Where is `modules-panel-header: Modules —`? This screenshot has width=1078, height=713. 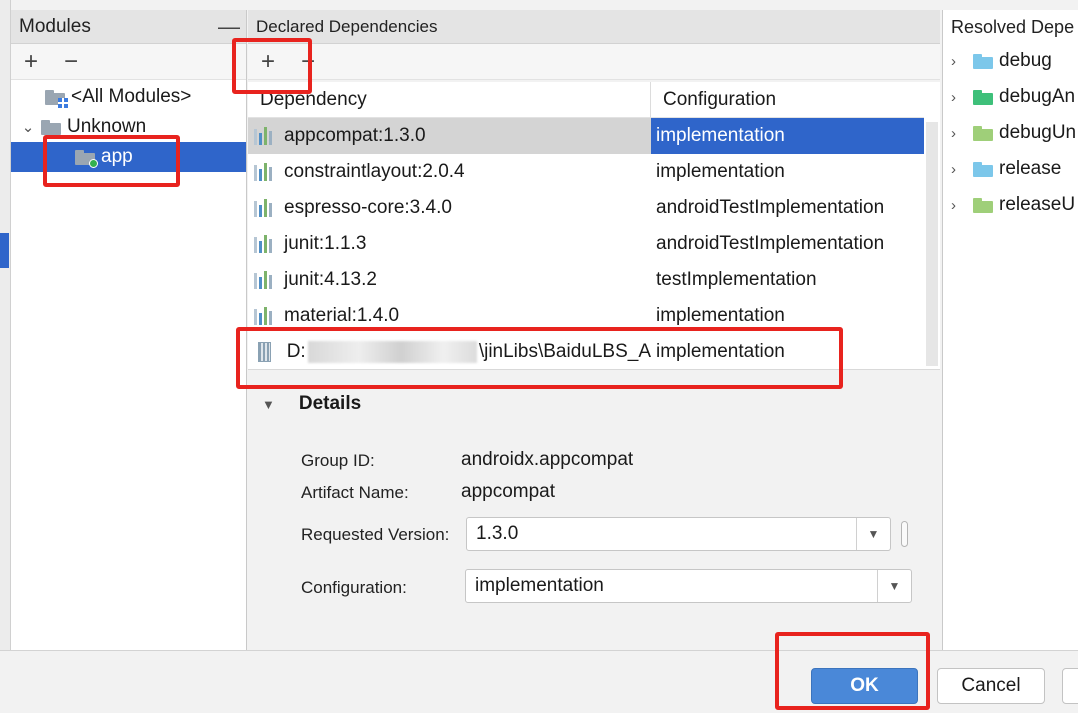 modules-panel-header: Modules — is located at coordinates (128, 27).